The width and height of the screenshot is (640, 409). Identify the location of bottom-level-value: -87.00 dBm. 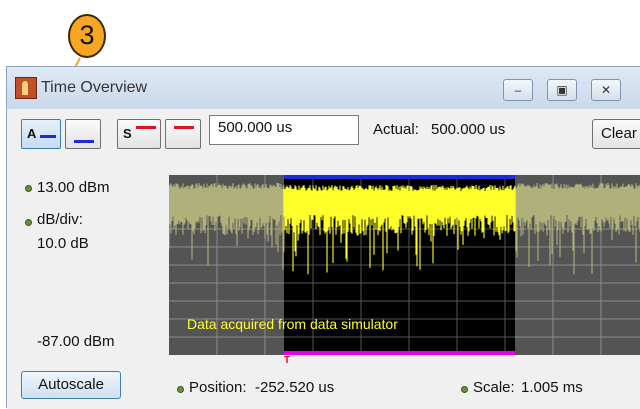
(76, 341).